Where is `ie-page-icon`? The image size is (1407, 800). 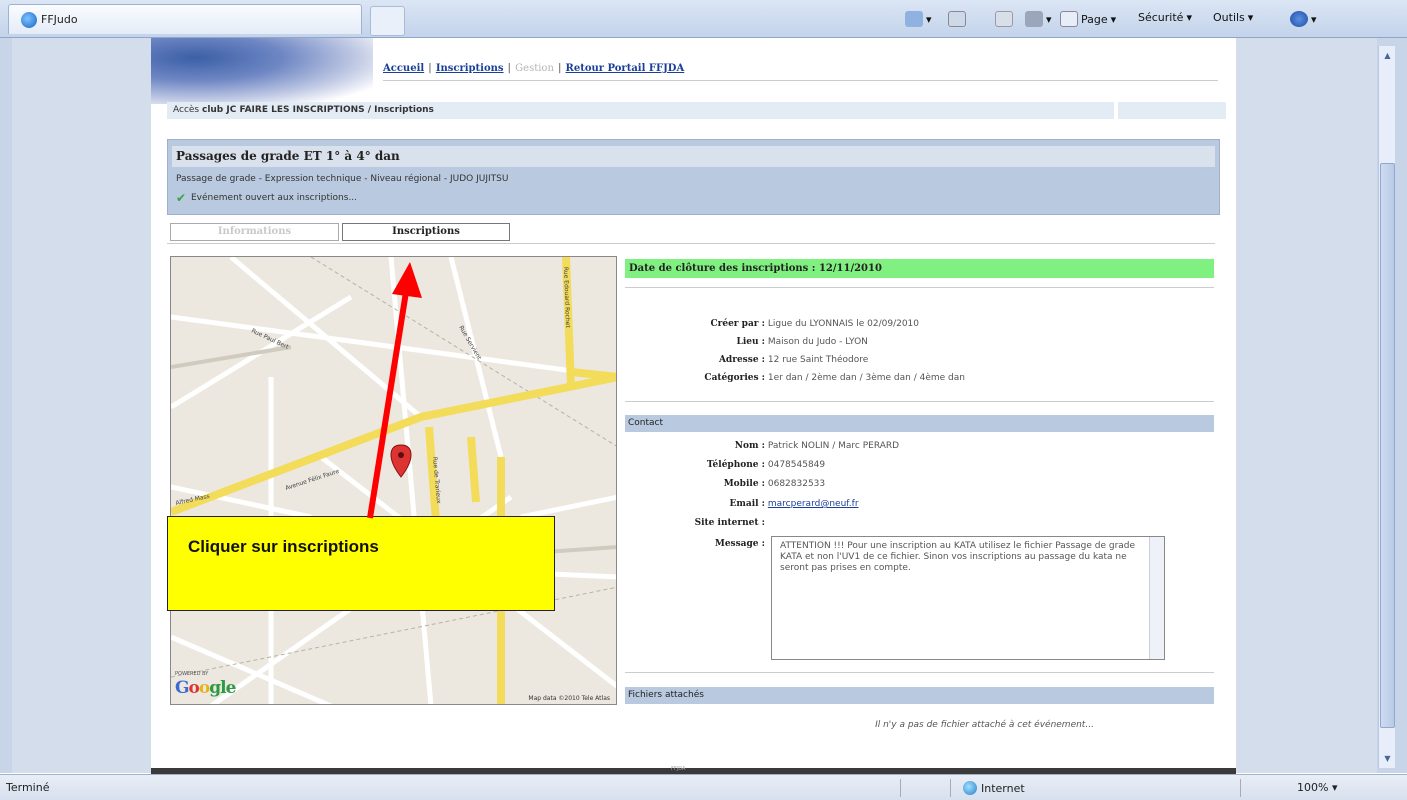 ie-page-icon is located at coordinates (29, 20).